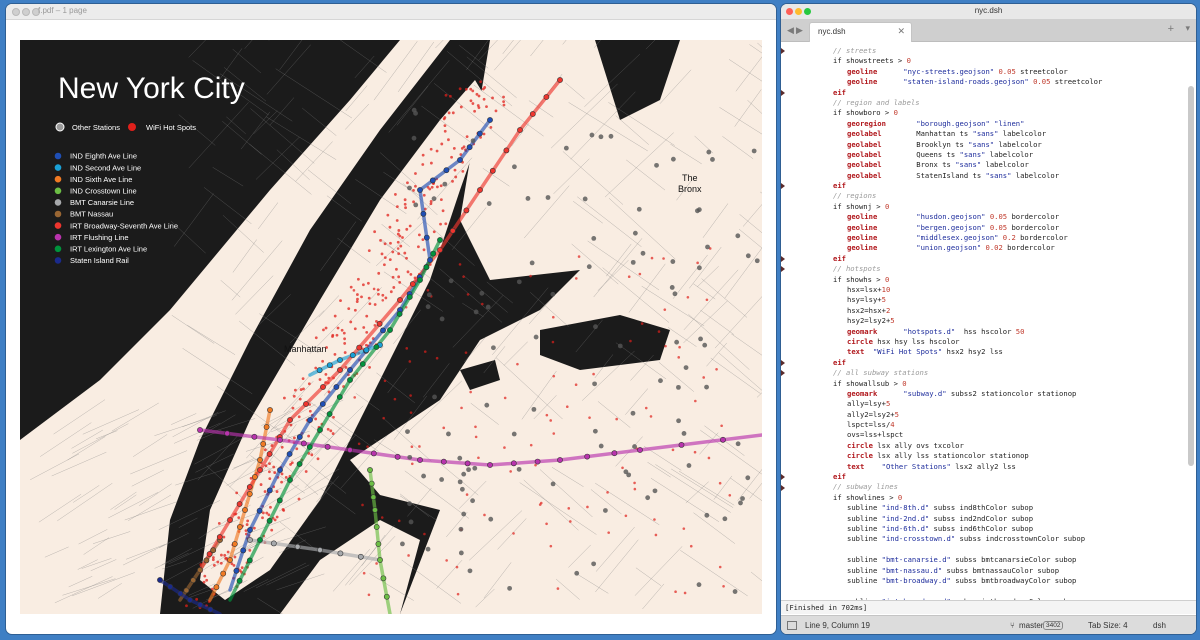 The width and height of the screenshot is (1200, 640). Describe the element at coordinates (864, 289) in the screenshot. I see `code-token: hsx=lsx+` at that location.